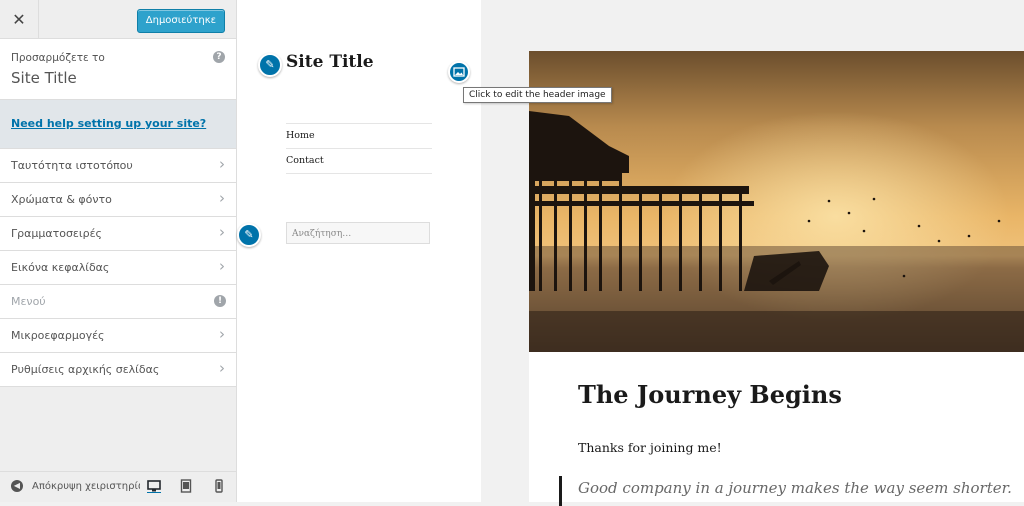  I want to click on close-icon: ✕, so click(19, 19).